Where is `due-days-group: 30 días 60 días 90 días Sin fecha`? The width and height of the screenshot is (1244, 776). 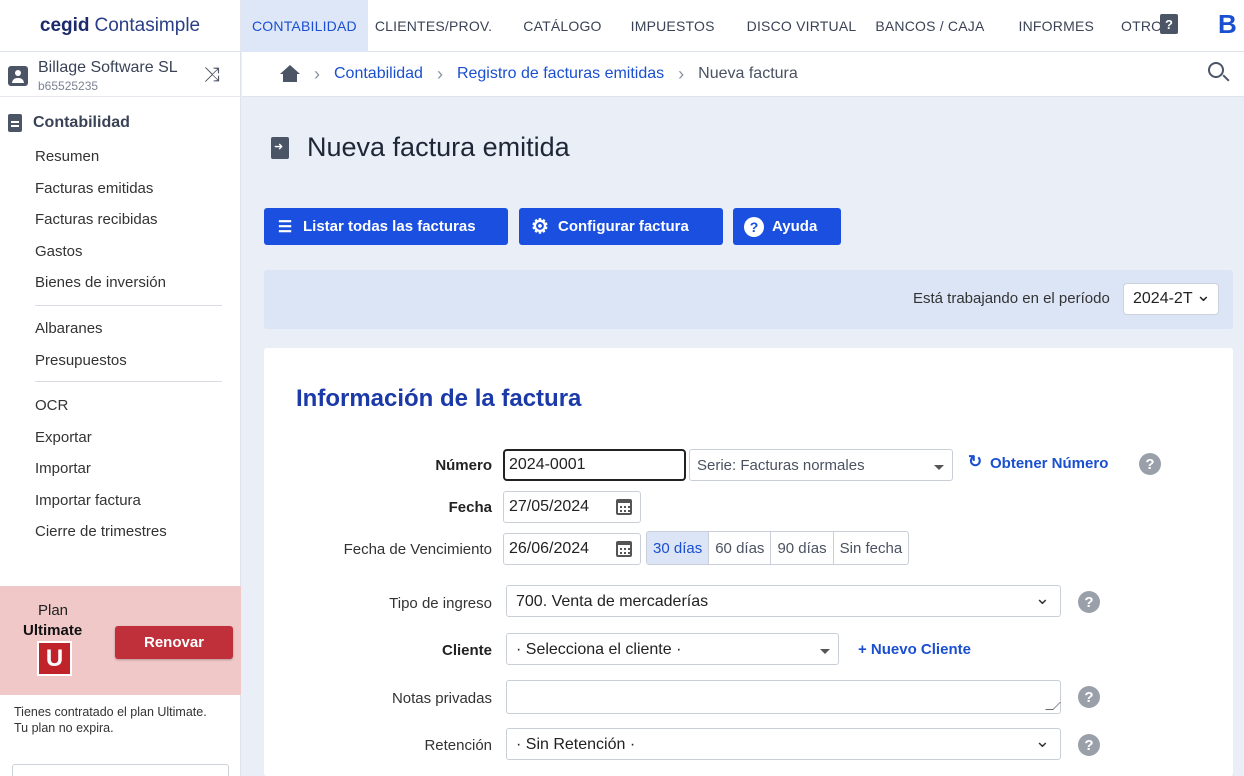
due-days-group: 30 días 60 días 90 días Sin fecha is located at coordinates (778, 548).